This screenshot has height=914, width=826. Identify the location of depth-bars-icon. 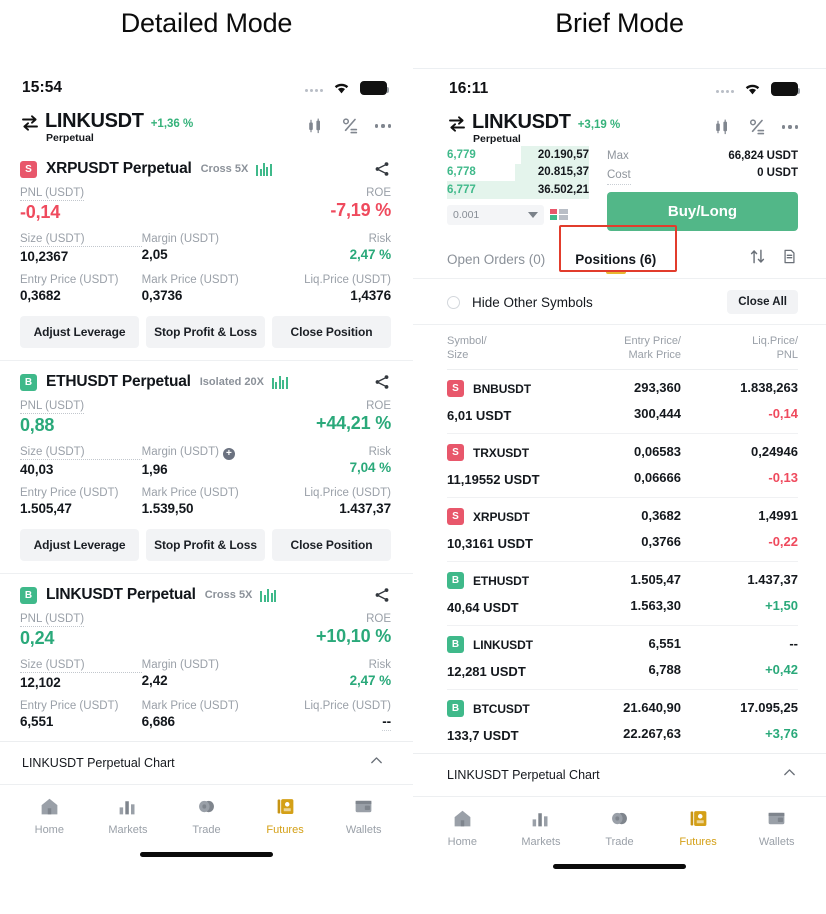
(279, 382).